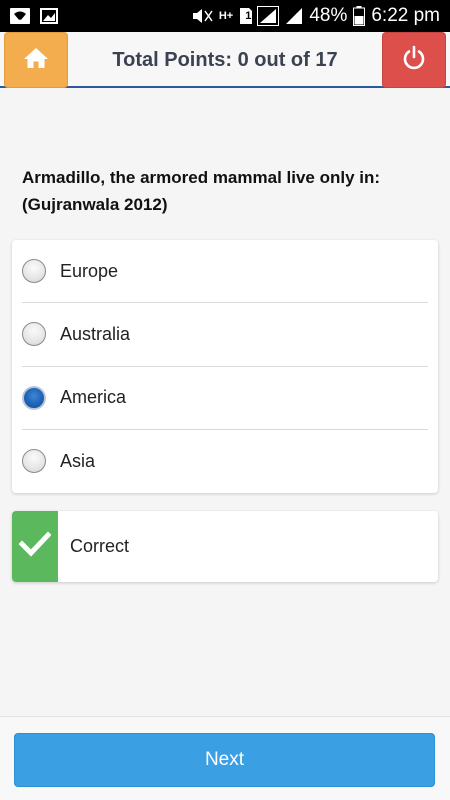  I want to click on status-bar: H+ 1 48% 6:22 pm, so click(225, 16).